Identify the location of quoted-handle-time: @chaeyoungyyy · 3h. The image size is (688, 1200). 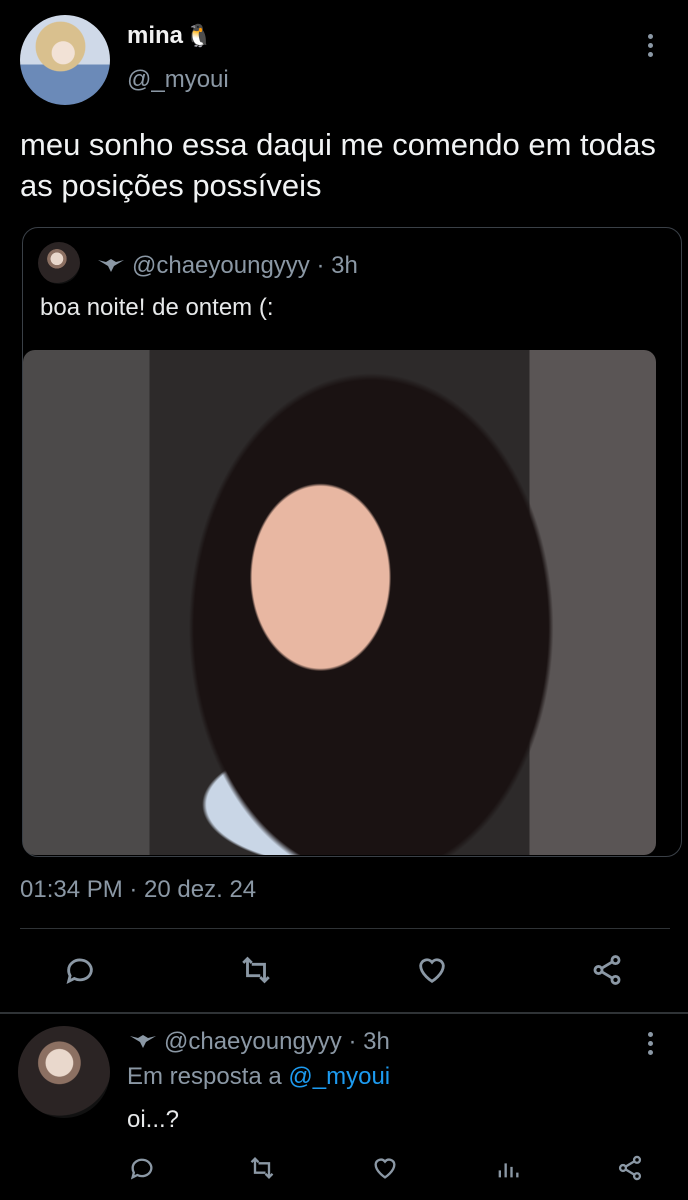
(245, 266).